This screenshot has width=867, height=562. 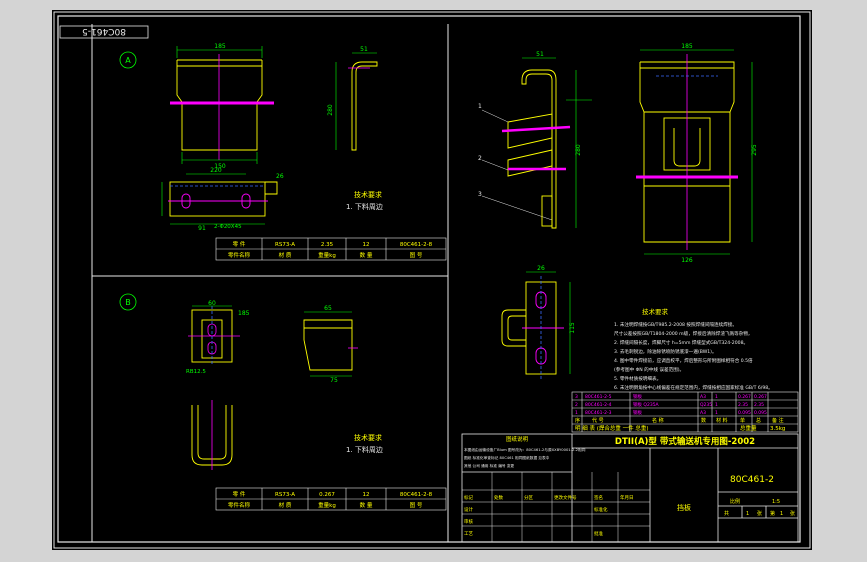 What do you see at coordinates (327, 505) in the screenshot?
I see `svg-text: 重量kg` at bounding box center [327, 505].